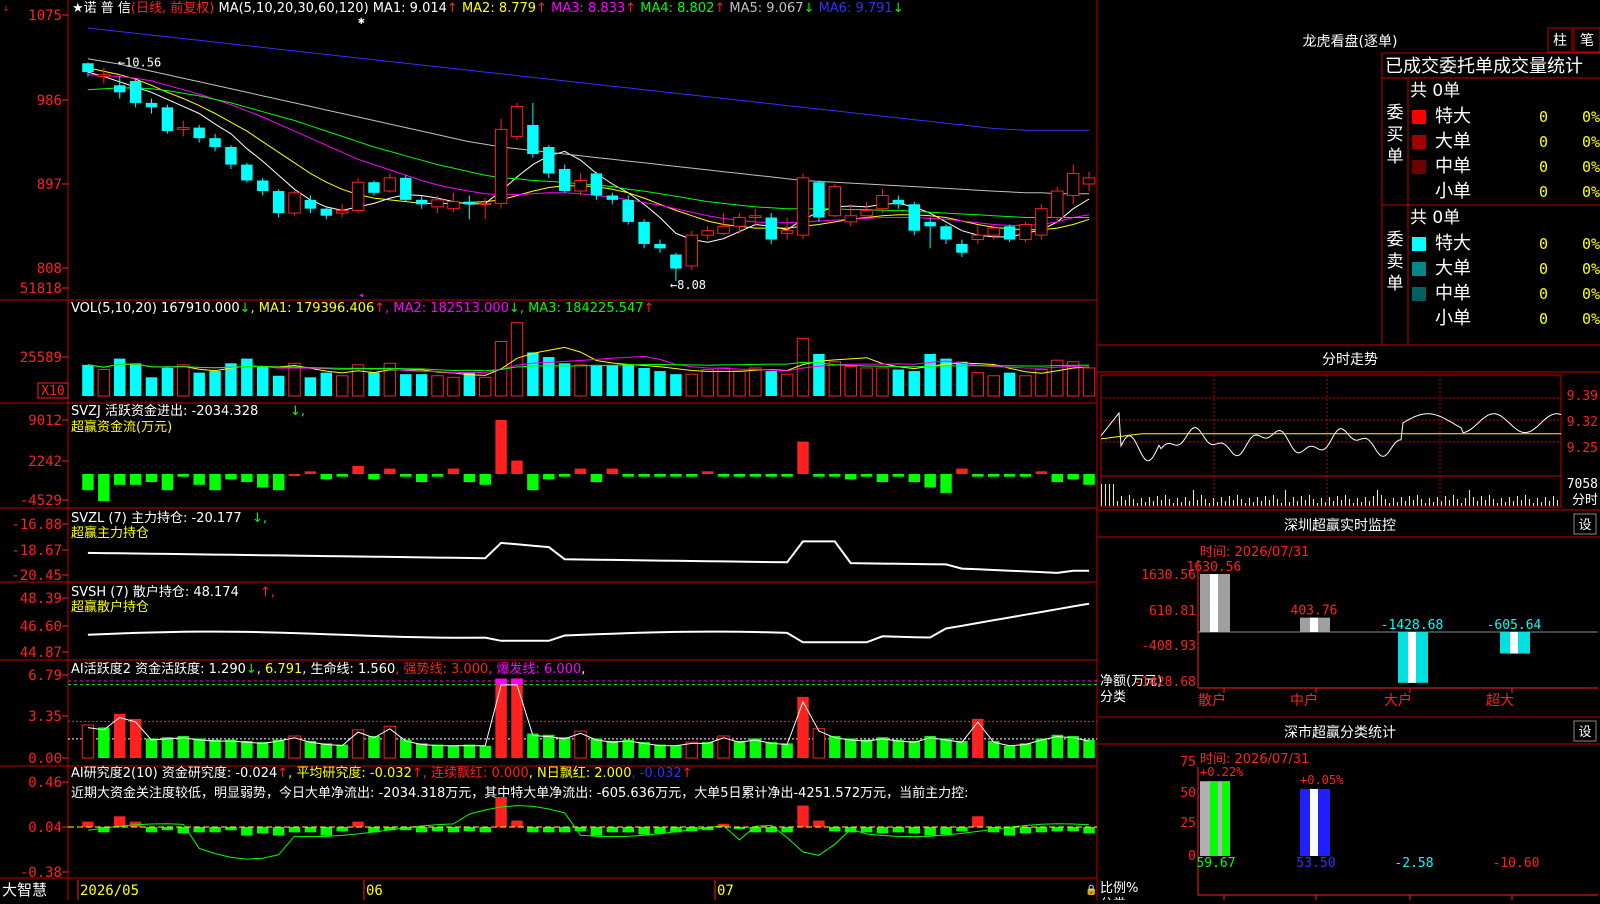 The image size is (1600, 904). What do you see at coordinates (200, 308) in the screenshot?
I see `vol-header-part: 167910.000` at bounding box center [200, 308].